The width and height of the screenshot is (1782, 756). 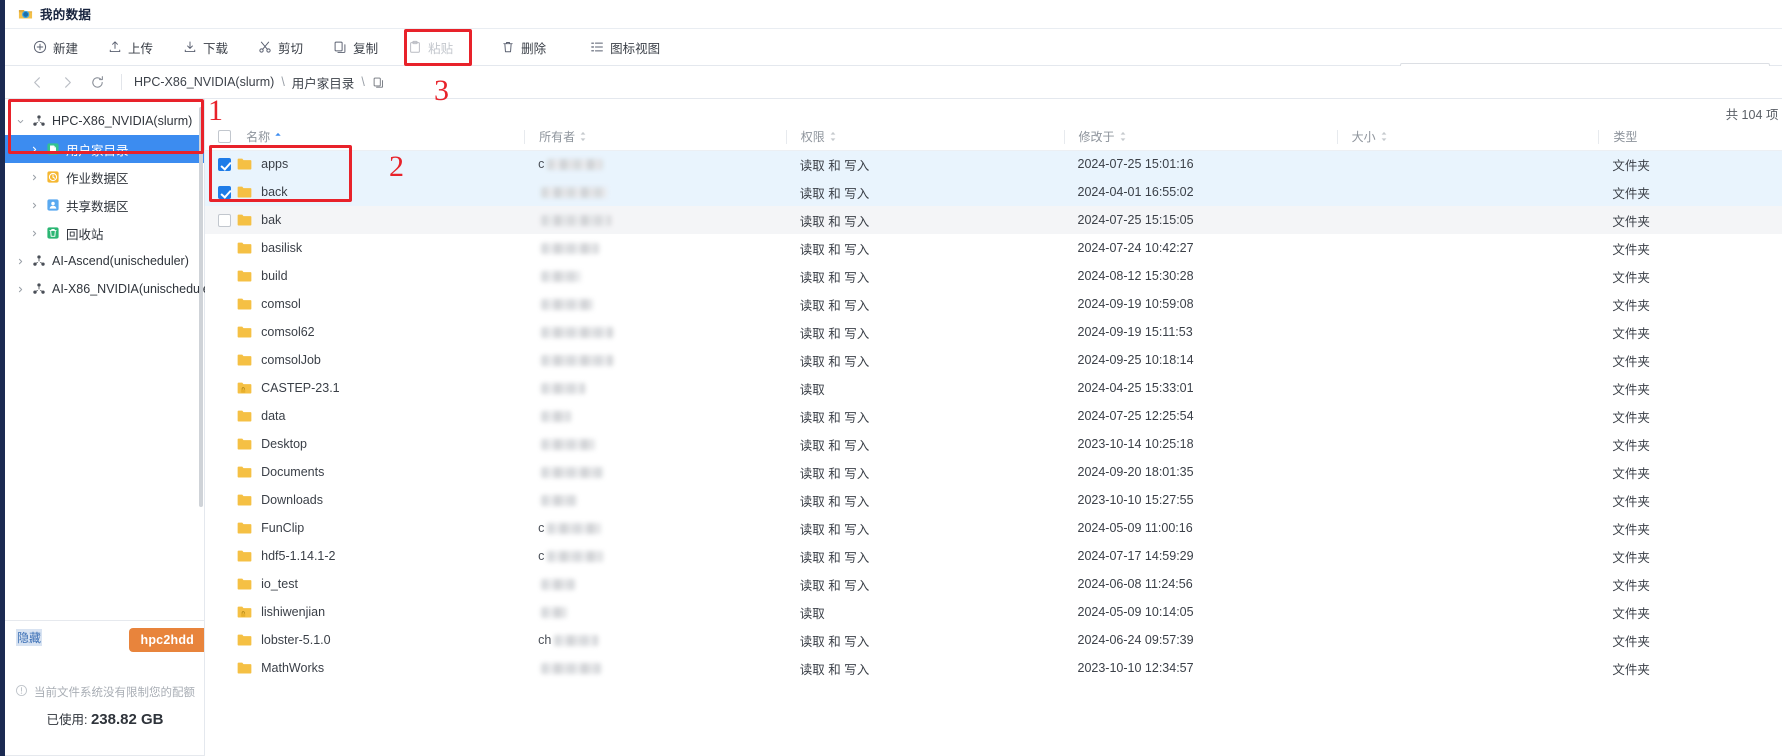 What do you see at coordinates (20, 121) in the screenshot?
I see `chevron-down-icon` at bounding box center [20, 121].